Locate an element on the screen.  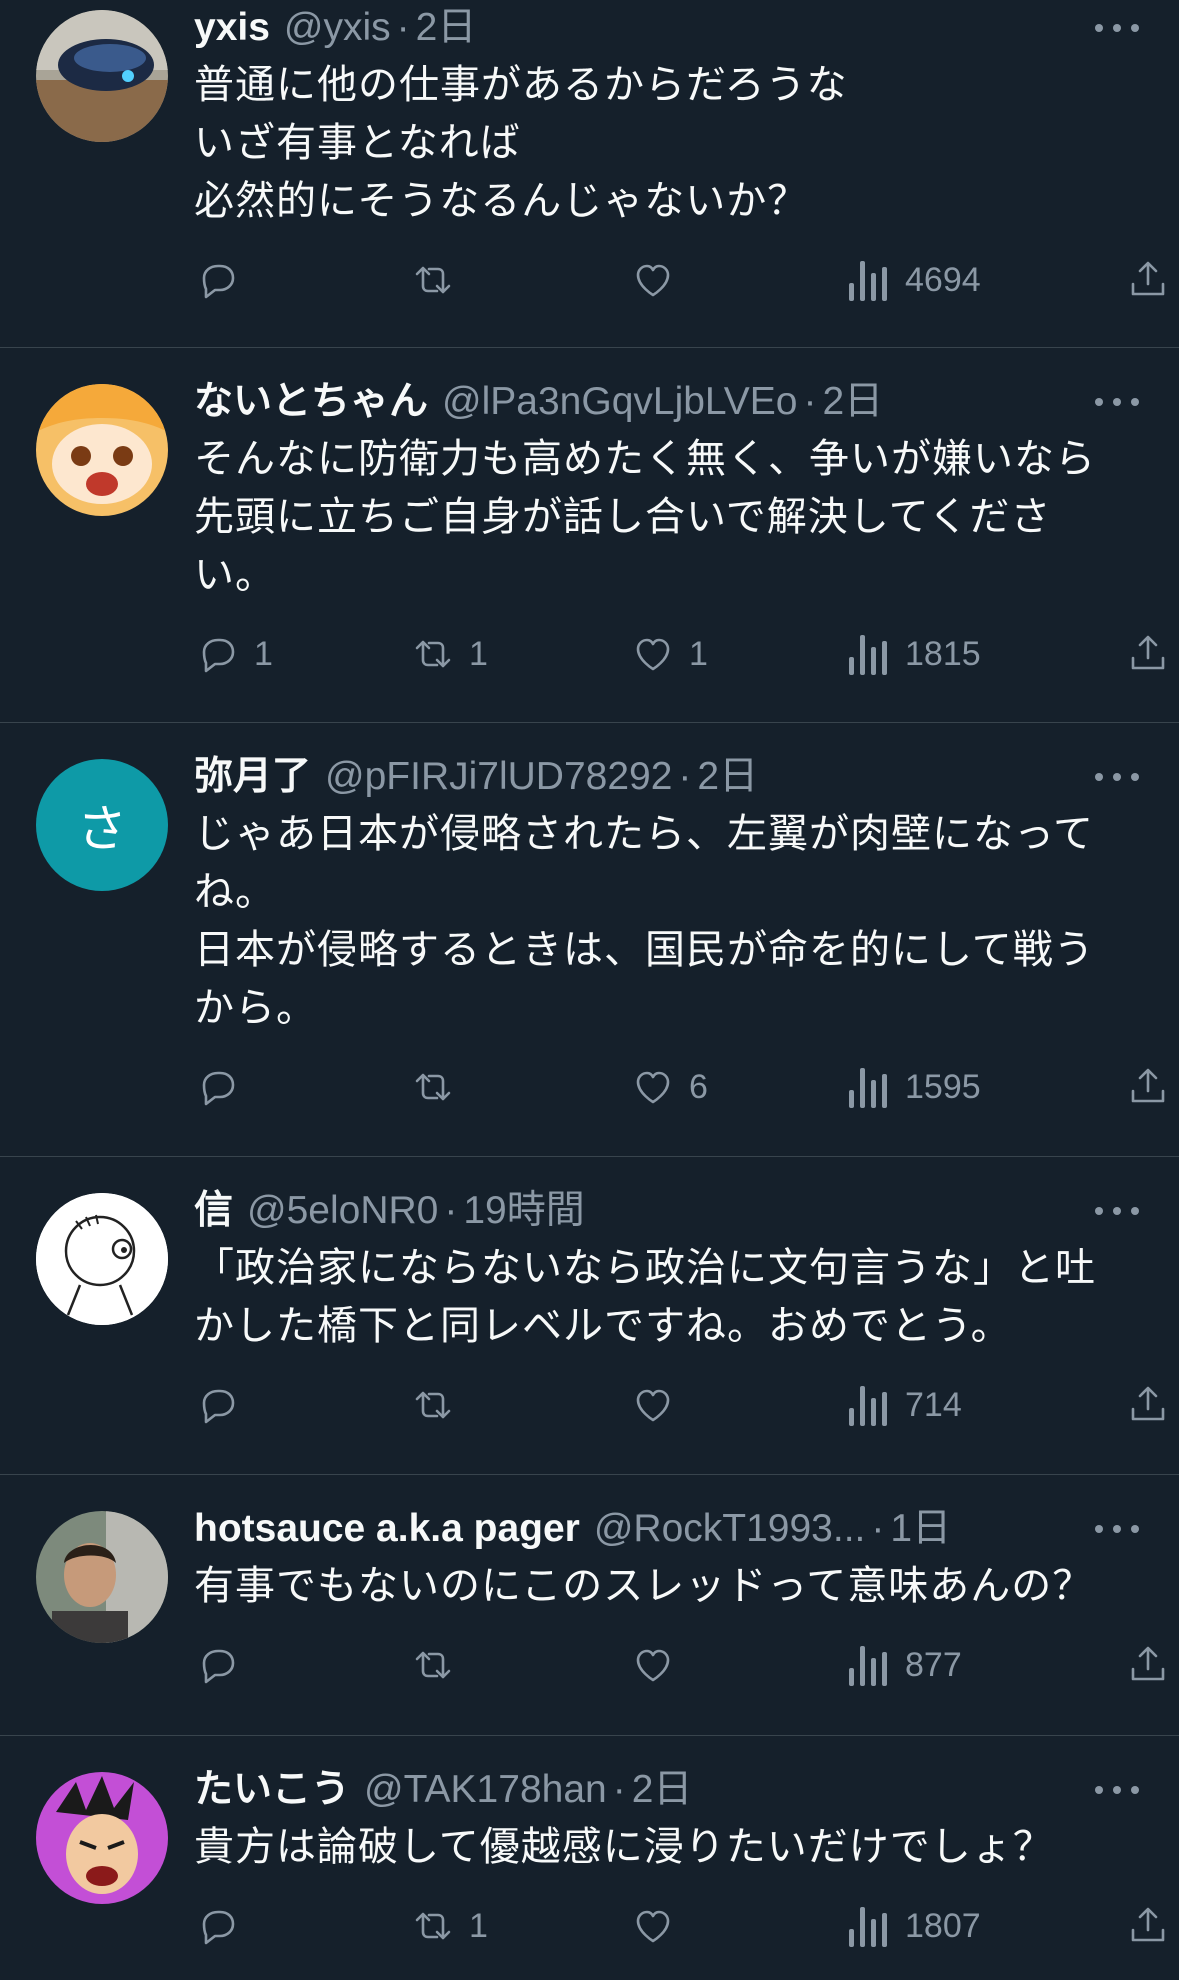
like-count: 1 is located at coordinates (698, 653).